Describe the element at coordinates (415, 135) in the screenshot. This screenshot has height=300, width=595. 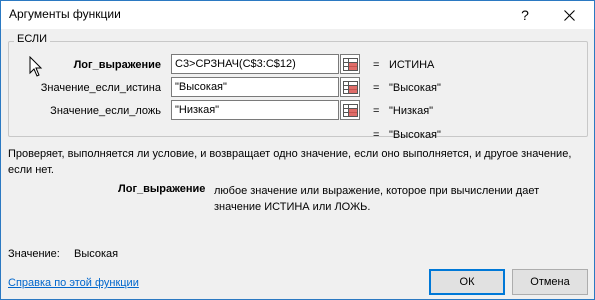
I see `formula-result: "Высокая"` at that location.